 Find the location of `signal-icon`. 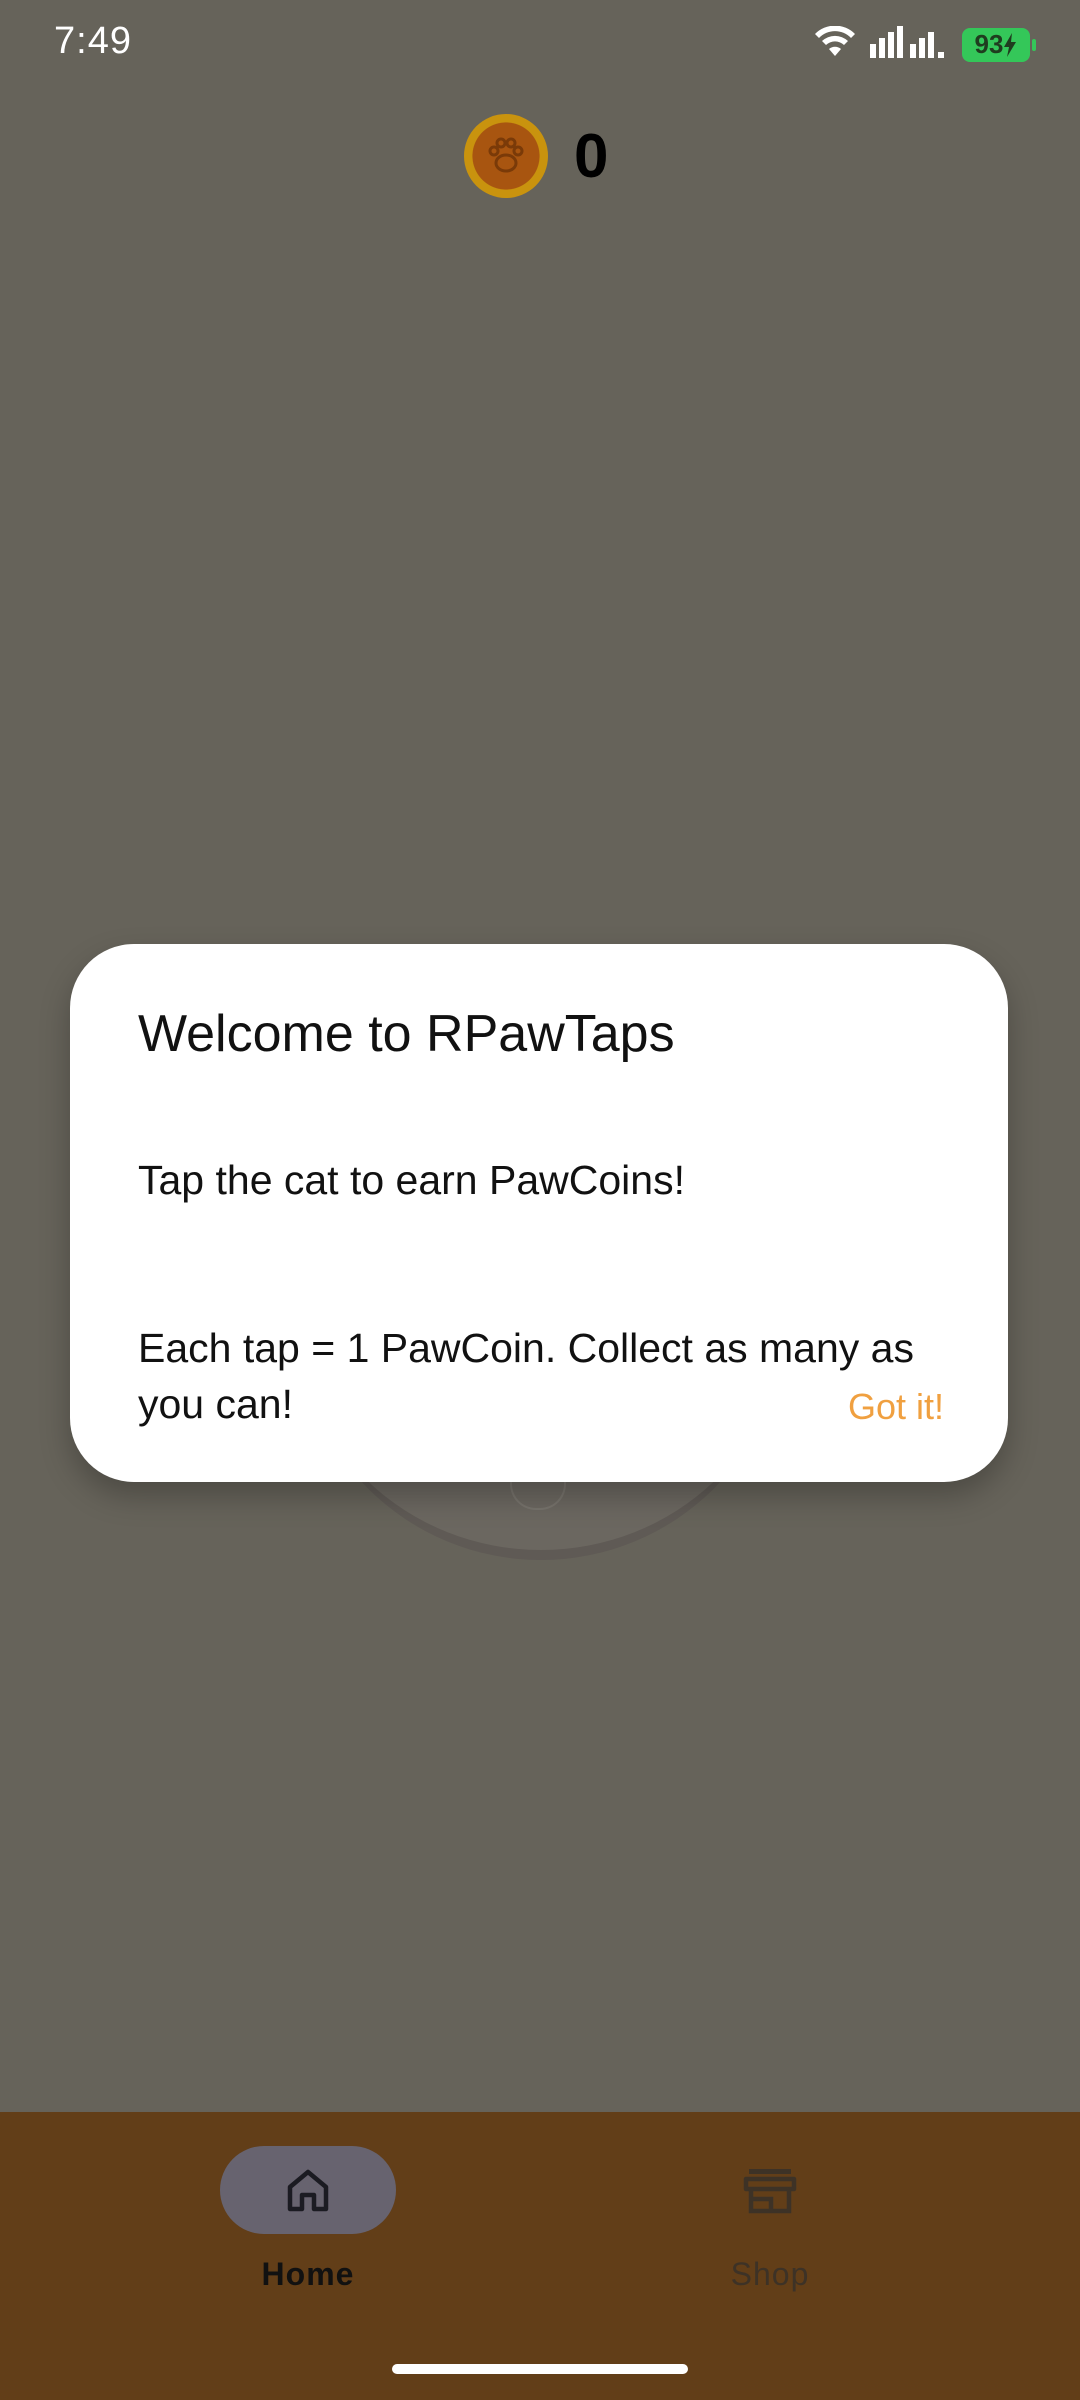

signal-icon is located at coordinates (909, 44).